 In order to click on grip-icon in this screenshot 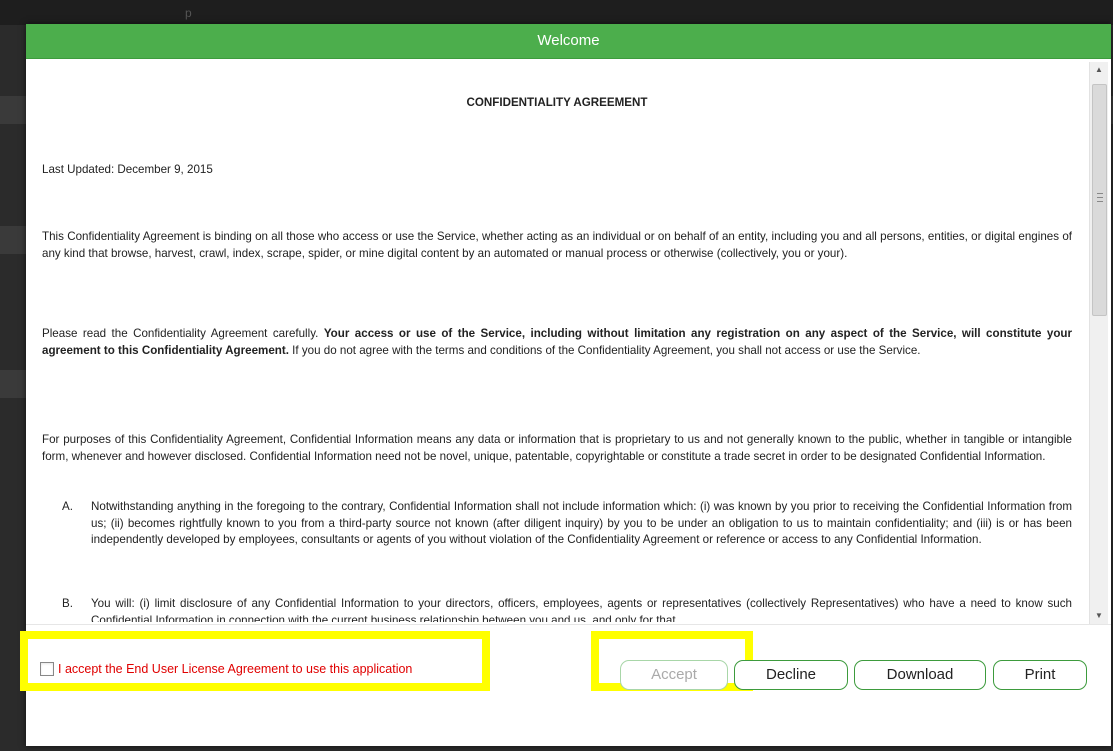, I will do `click(1100, 197)`.